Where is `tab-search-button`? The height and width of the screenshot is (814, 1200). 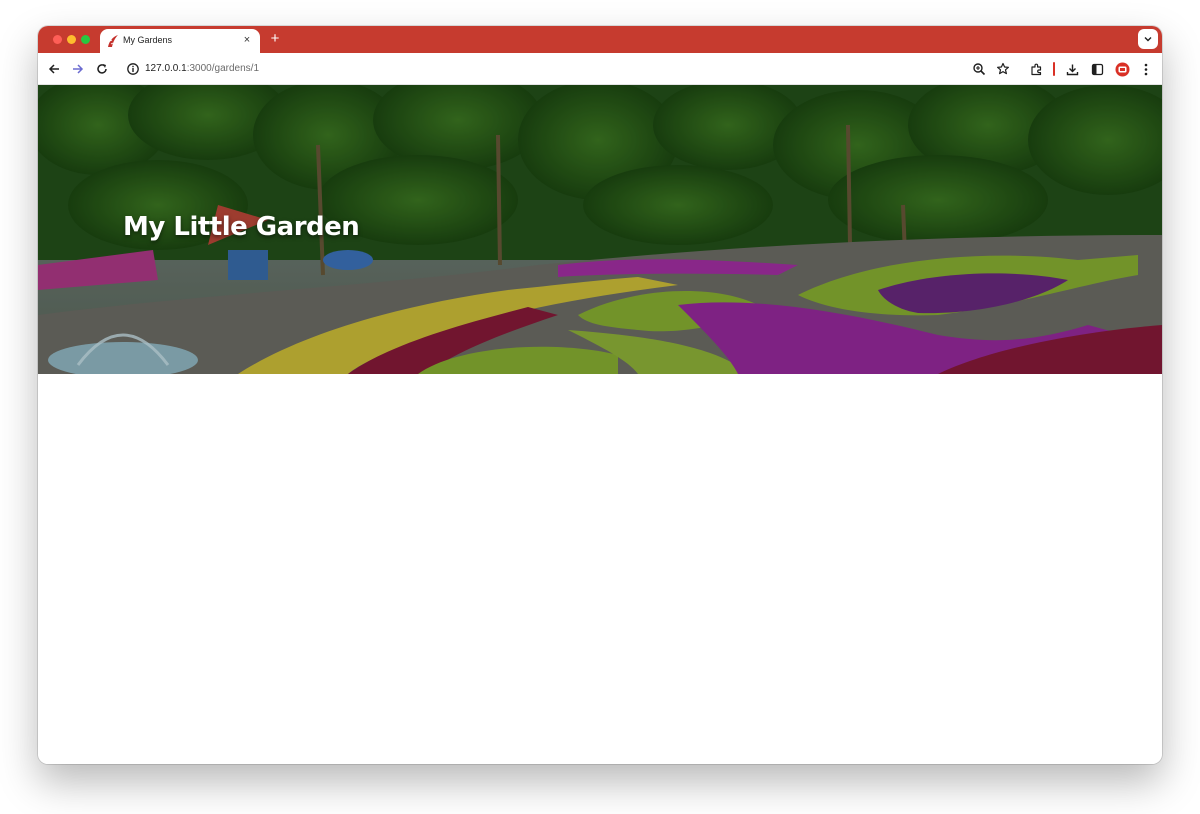 tab-search-button is located at coordinates (1148, 39).